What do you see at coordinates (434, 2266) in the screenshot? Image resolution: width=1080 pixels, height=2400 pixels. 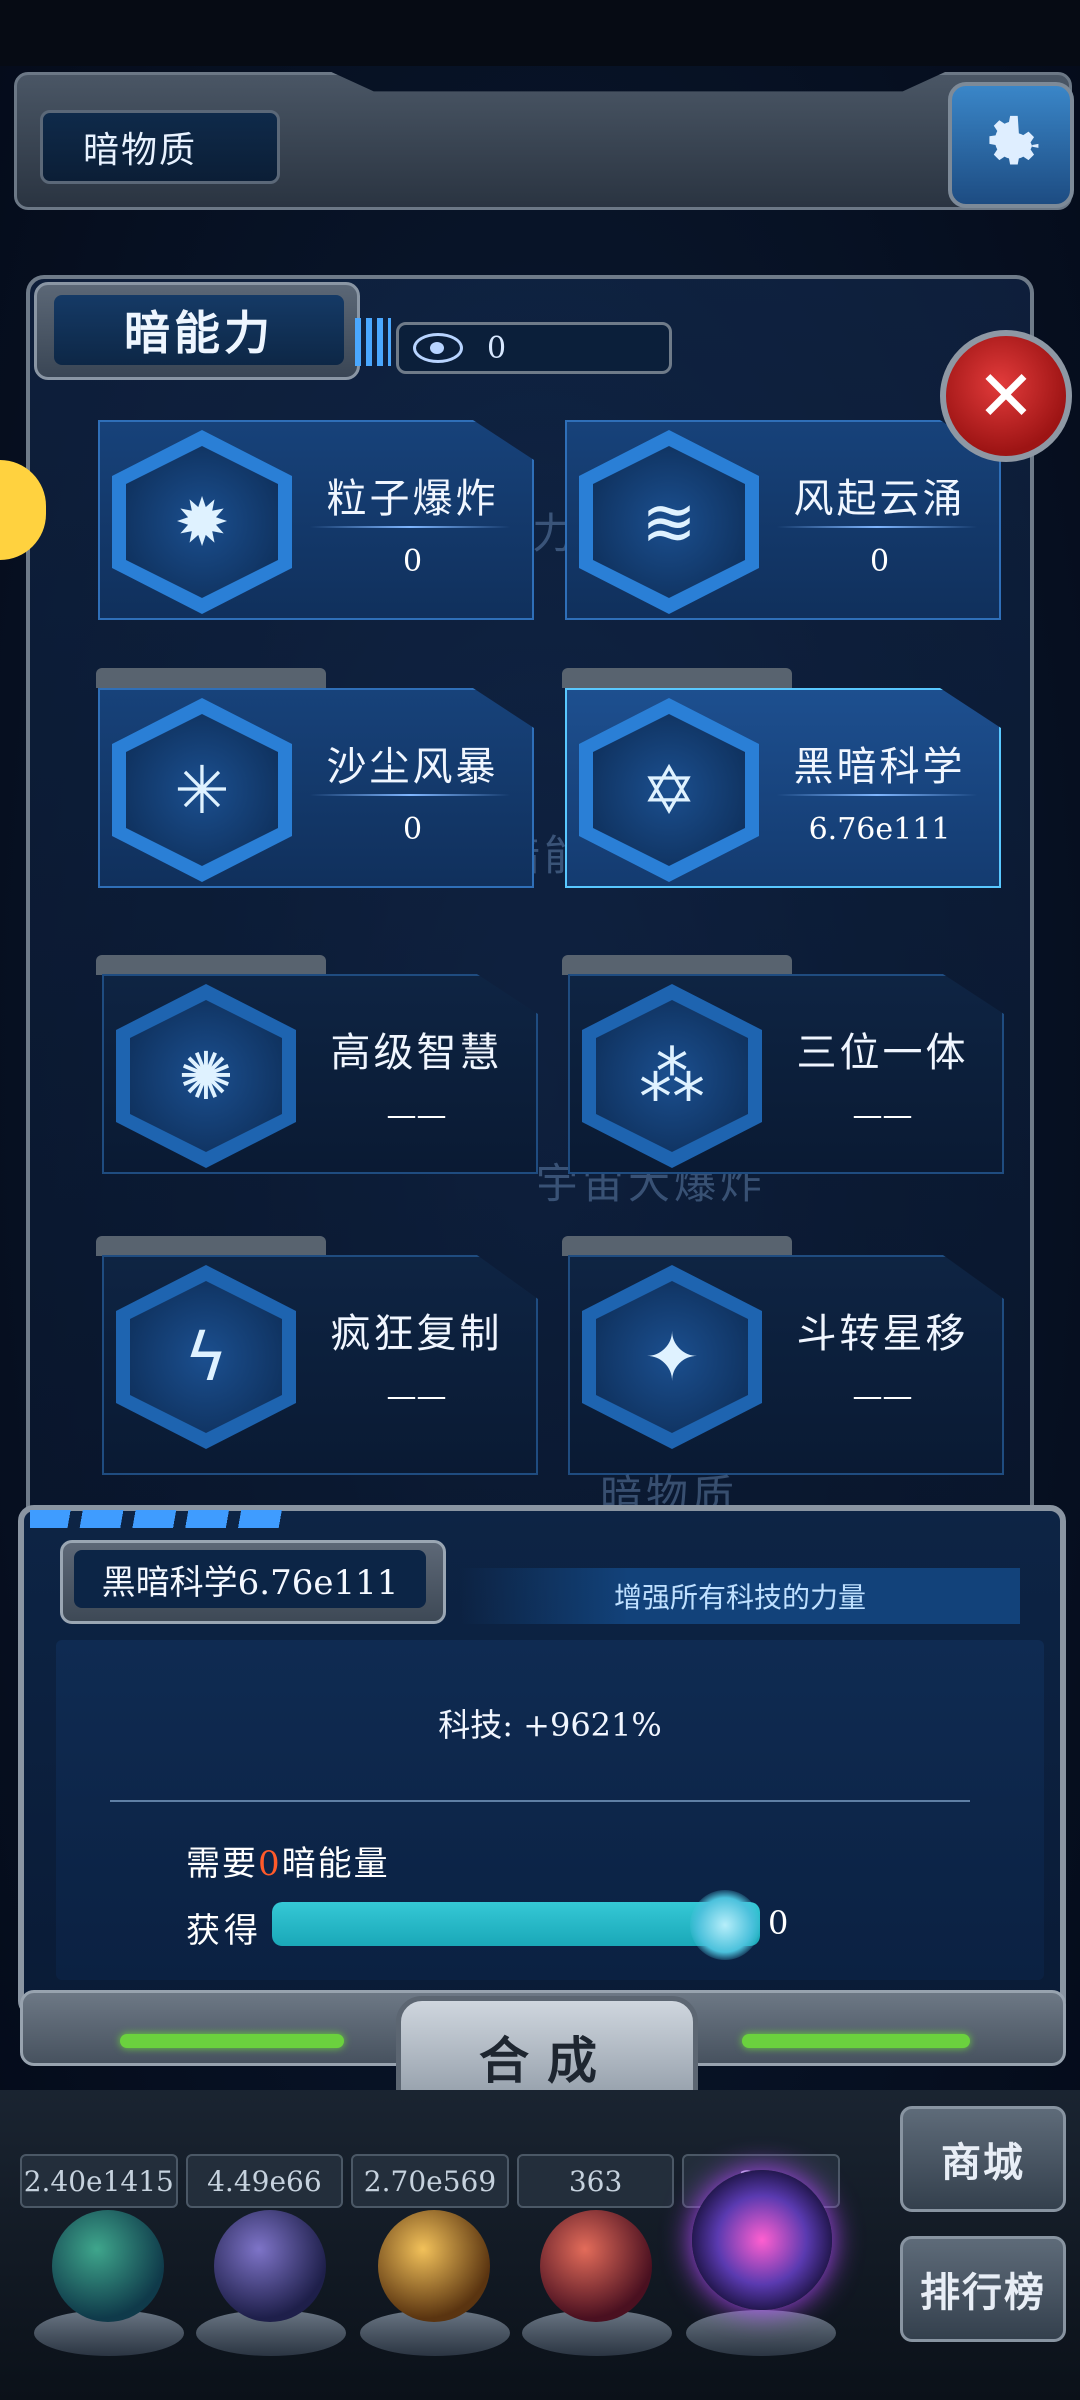 I see `fire-orb-button` at bounding box center [434, 2266].